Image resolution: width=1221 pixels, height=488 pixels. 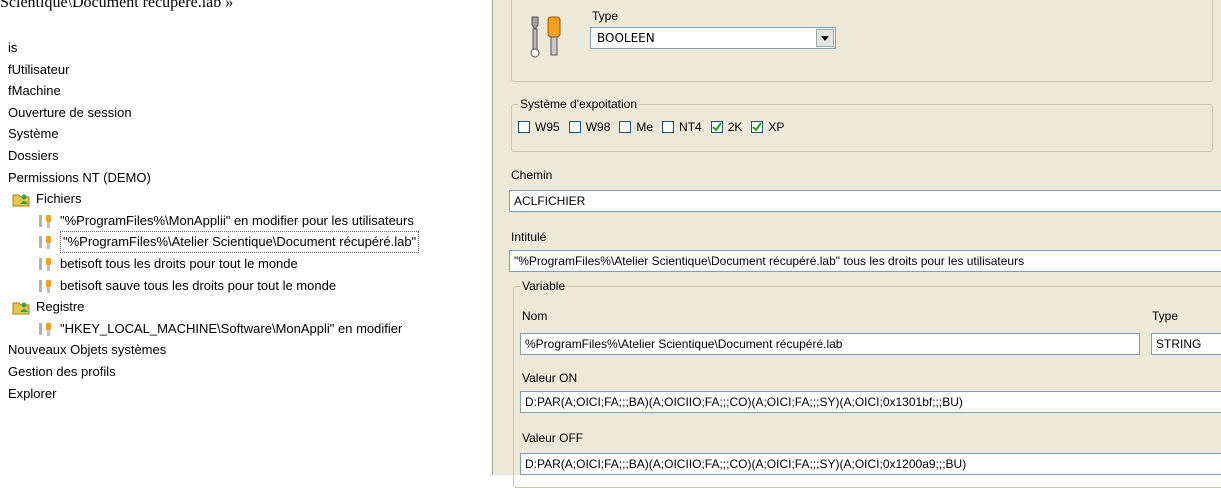 What do you see at coordinates (532, 175) in the screenshot?
I see `chemin-label: Chemin` at bounding box center [532, 175].